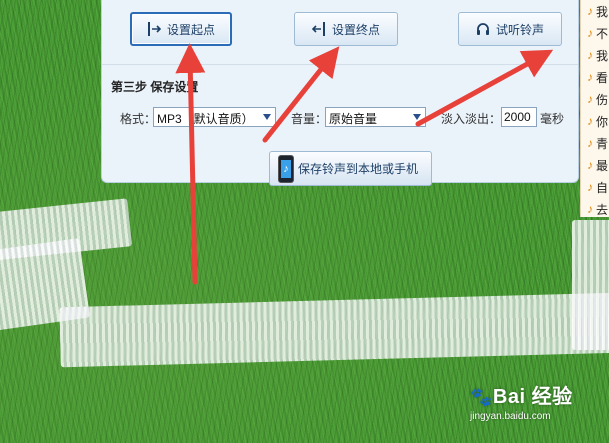 Image resolution: width=609 pixels, height=443 pixels. I want to click on volume-select: 原始音量, so click(375, 117).